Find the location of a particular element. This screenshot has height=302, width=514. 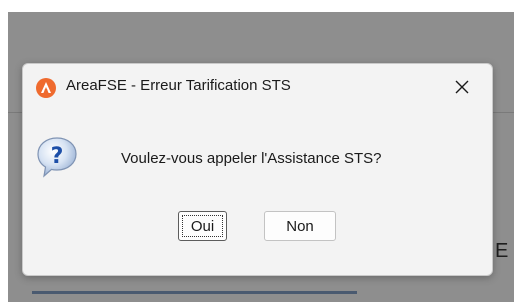

yes-button: Oui is located at coordinates (202, 226).